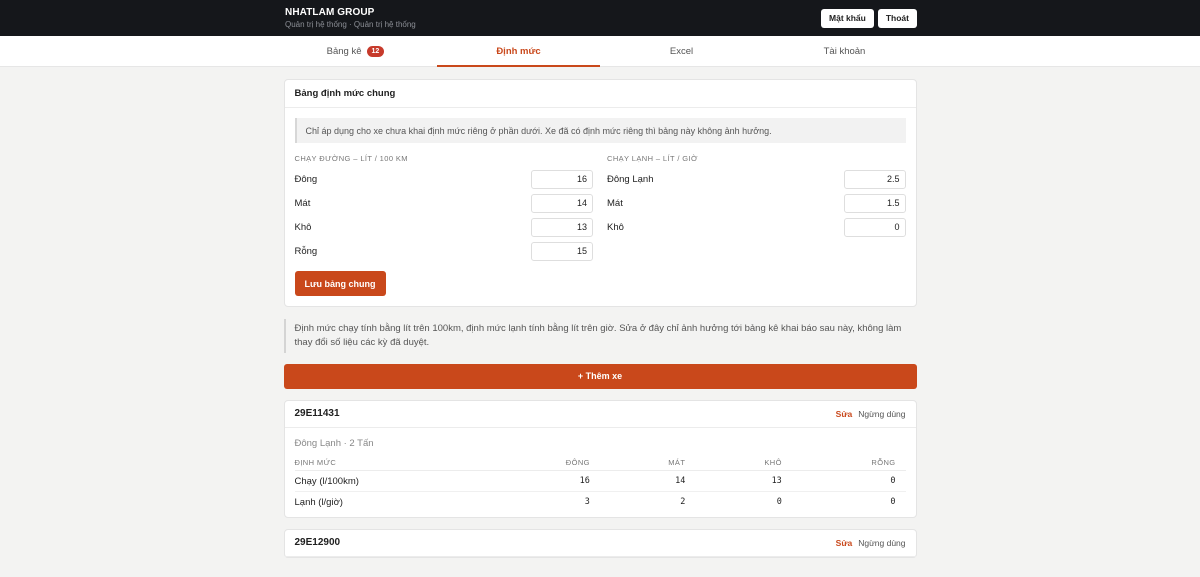 The height and width of the screenshot is (577, 1200). Describe the element at coordinates (562, 251) in the screenshot. I see `run-rong-input` at that location.